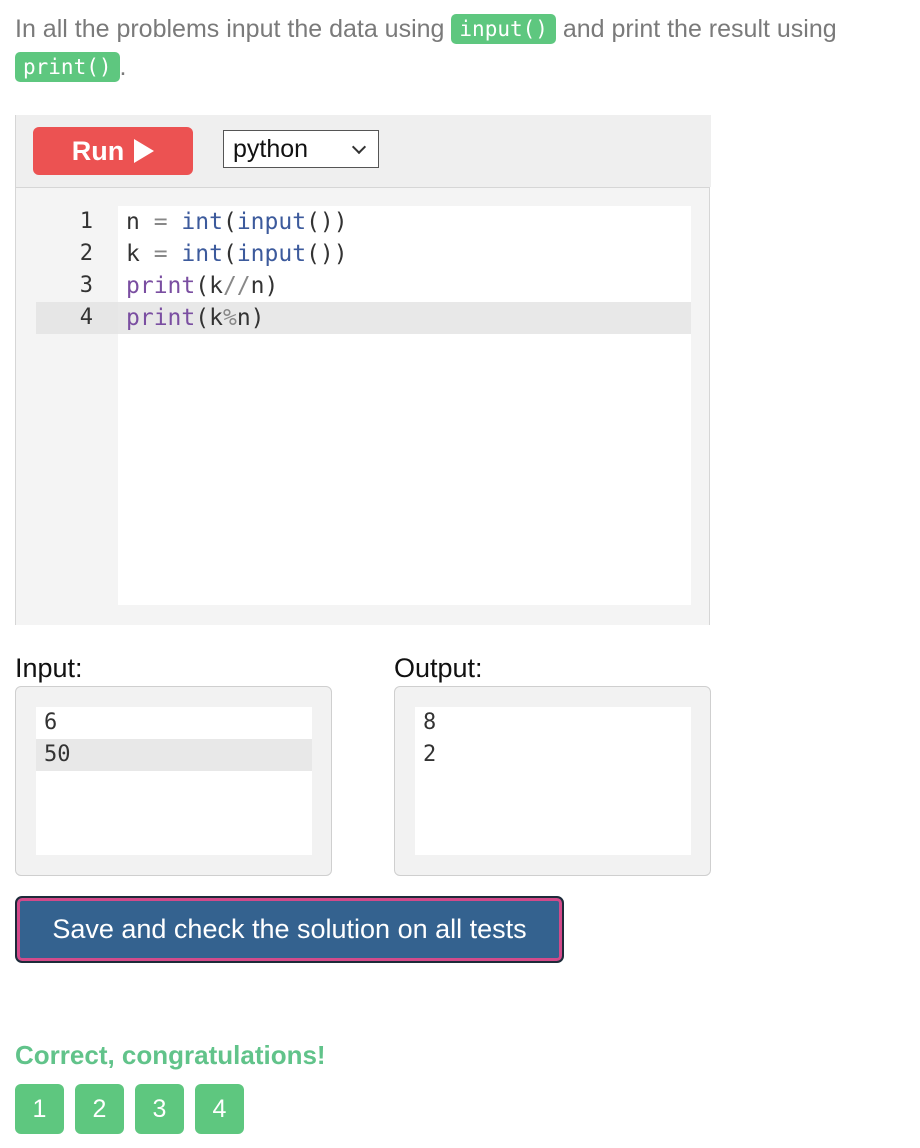 The height and width of the screenshot is (1148, 920). Describe the element at coordinates (51, 722) in the screenshot. I see `input-line: 6` at that location.